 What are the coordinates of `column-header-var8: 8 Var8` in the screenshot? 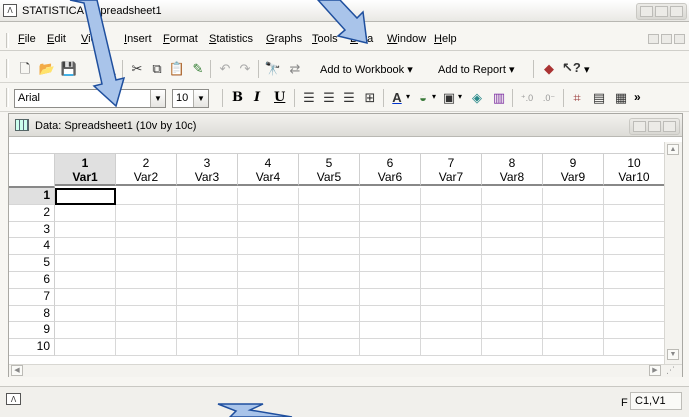 It's located at (512, 170).